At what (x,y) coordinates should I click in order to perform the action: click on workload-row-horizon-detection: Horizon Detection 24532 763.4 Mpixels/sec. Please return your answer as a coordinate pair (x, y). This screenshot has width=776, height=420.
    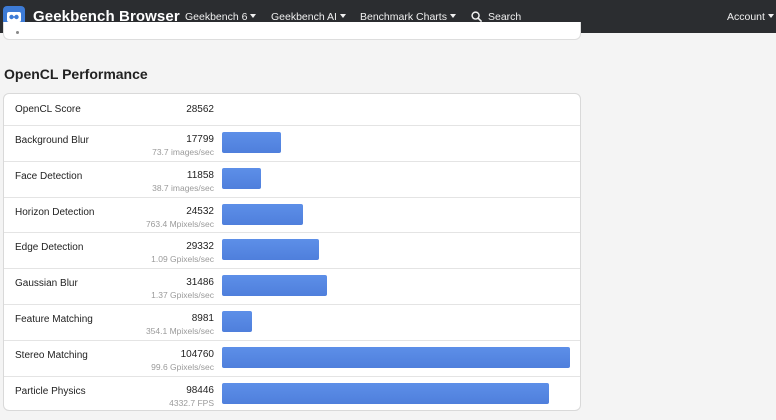
    Looking at the image, I should click on (292, 216).